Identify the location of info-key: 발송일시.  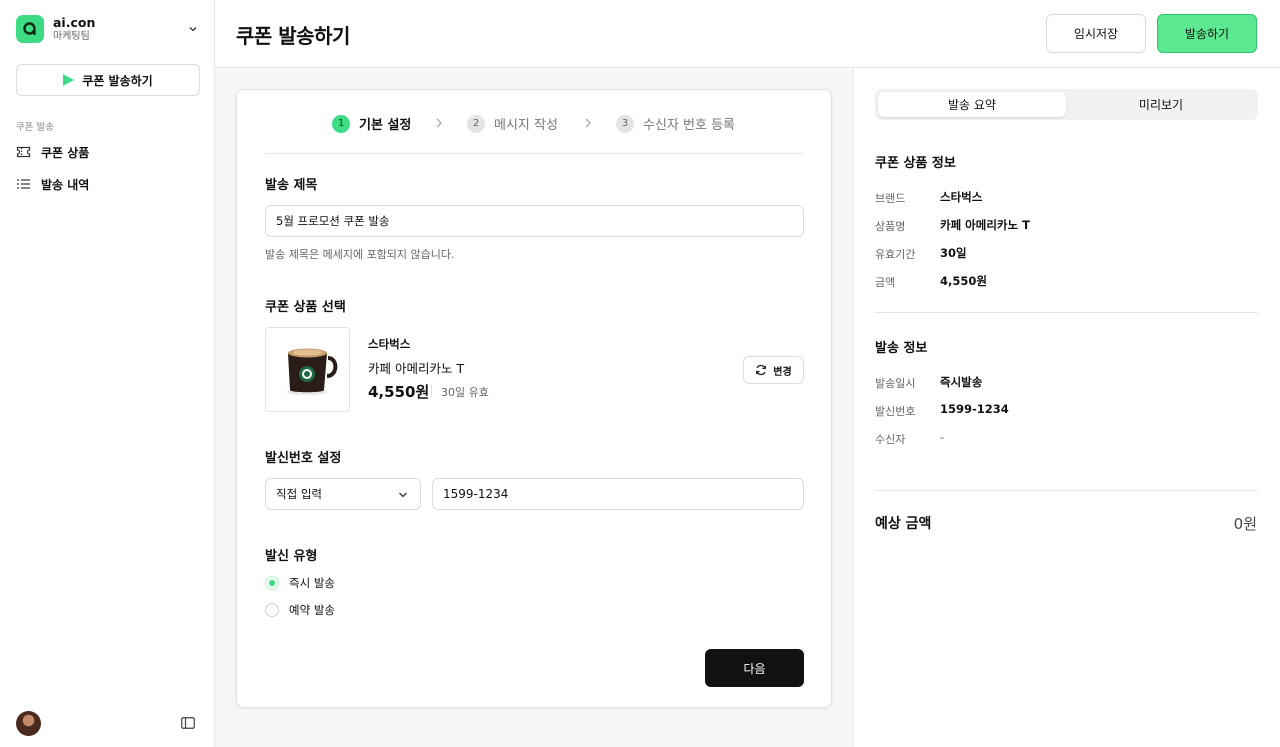
(895, 383).